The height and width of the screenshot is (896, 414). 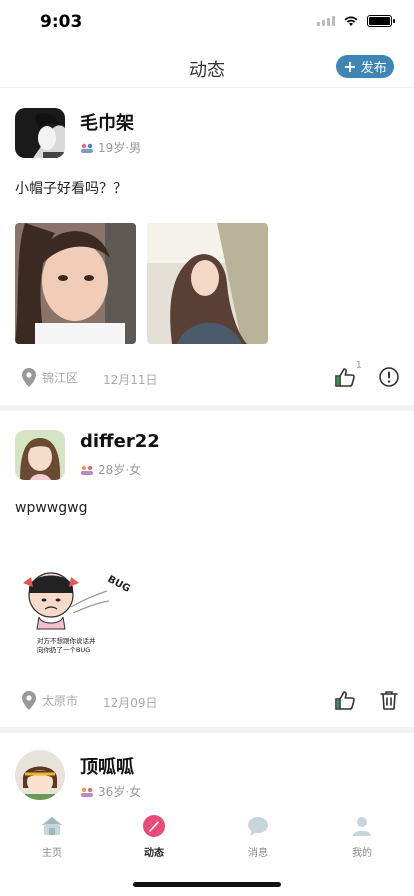 I want to click on delete-icon, so click(x=389, y=700).